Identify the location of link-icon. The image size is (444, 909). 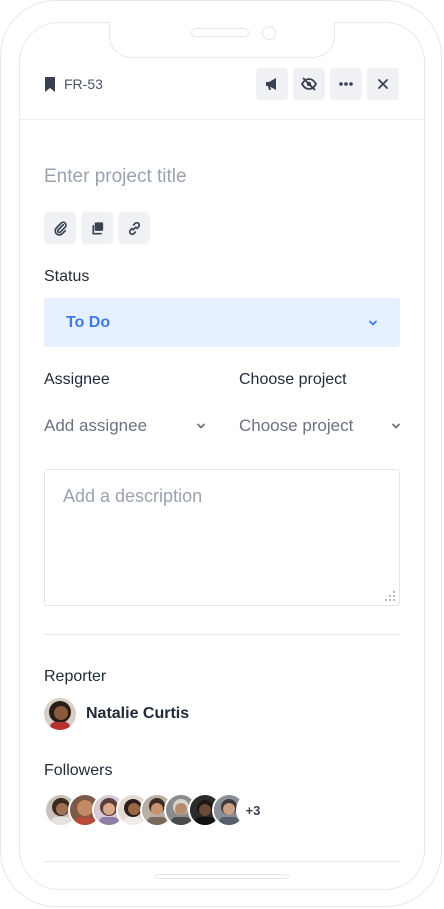
(134, 228).